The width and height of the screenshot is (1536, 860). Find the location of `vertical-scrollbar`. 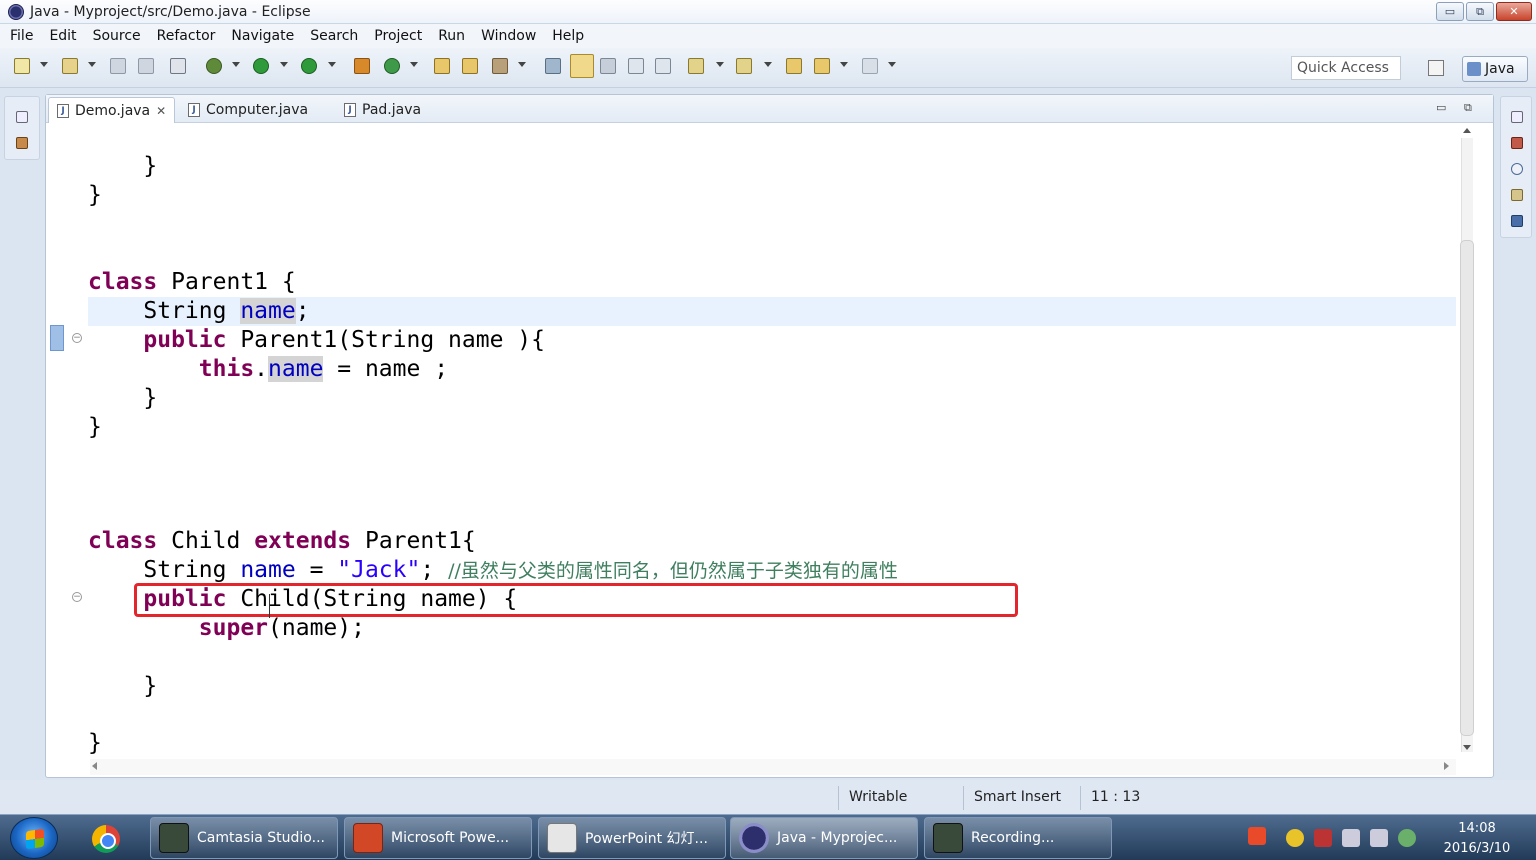

vertical-scrollbar is located at coordinates (1467, 442).